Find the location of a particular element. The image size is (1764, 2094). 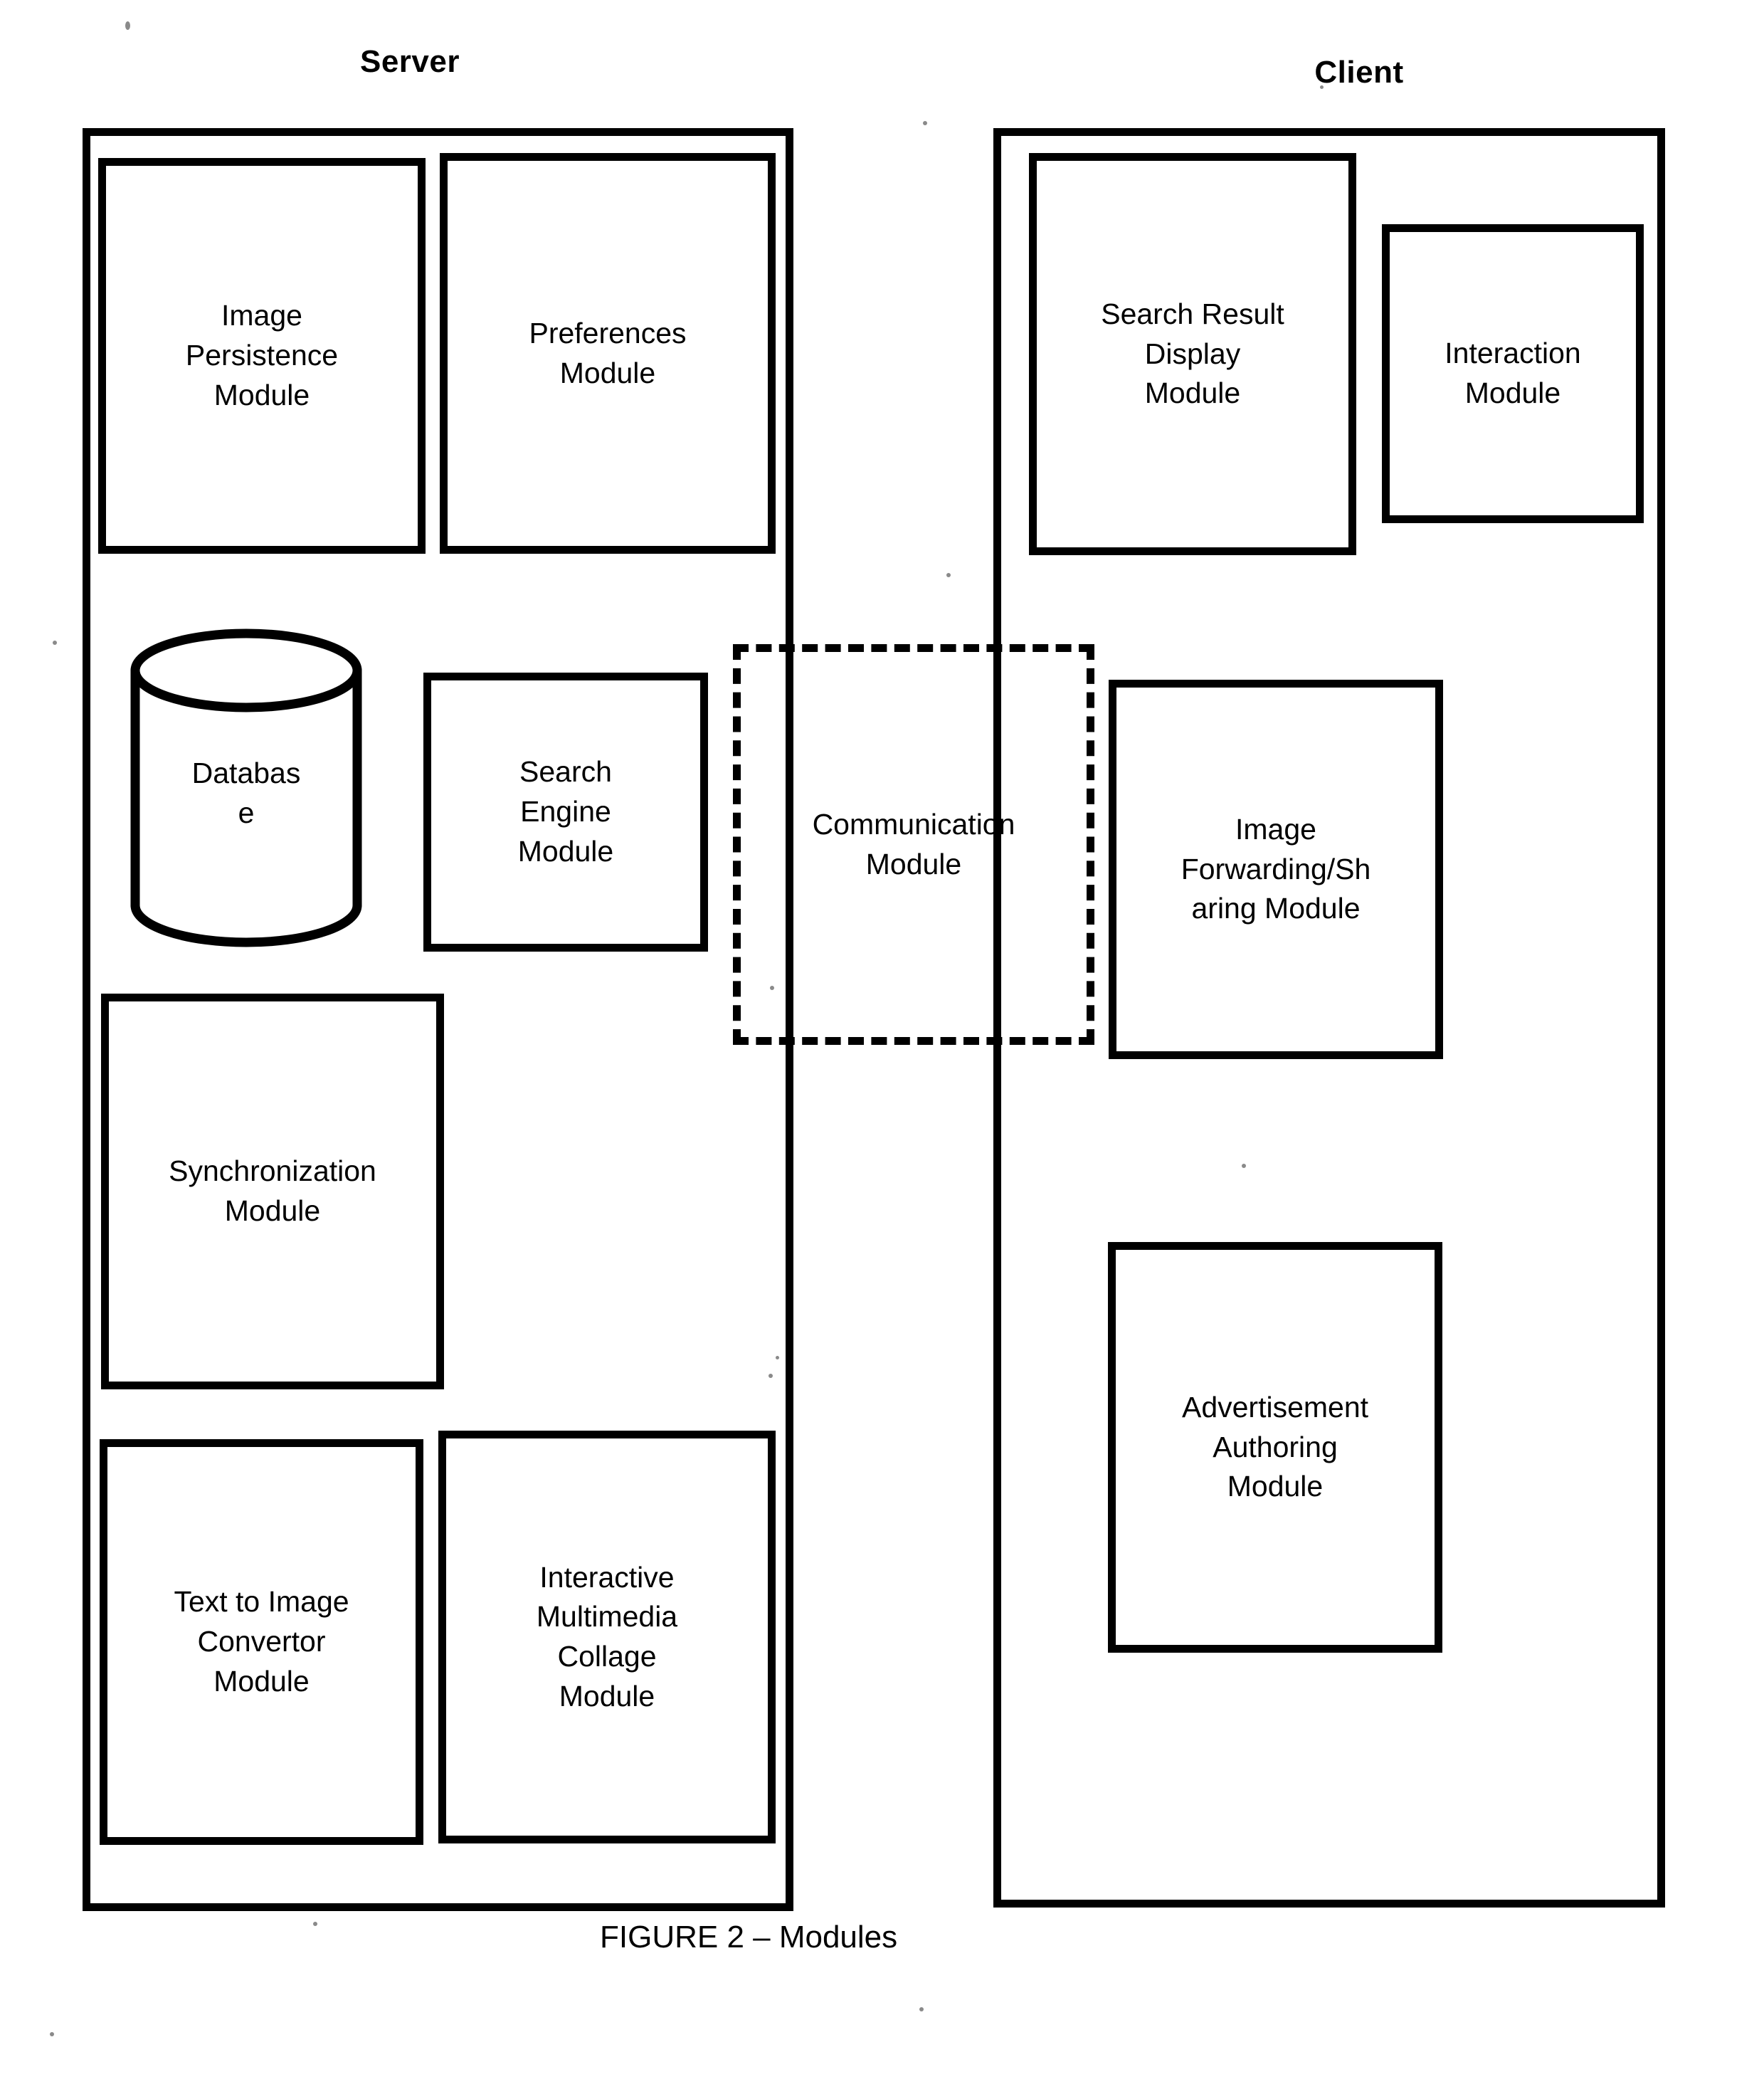

figure-caption: FIGURE 2 – Modules is located at coordinates (749, 1937).